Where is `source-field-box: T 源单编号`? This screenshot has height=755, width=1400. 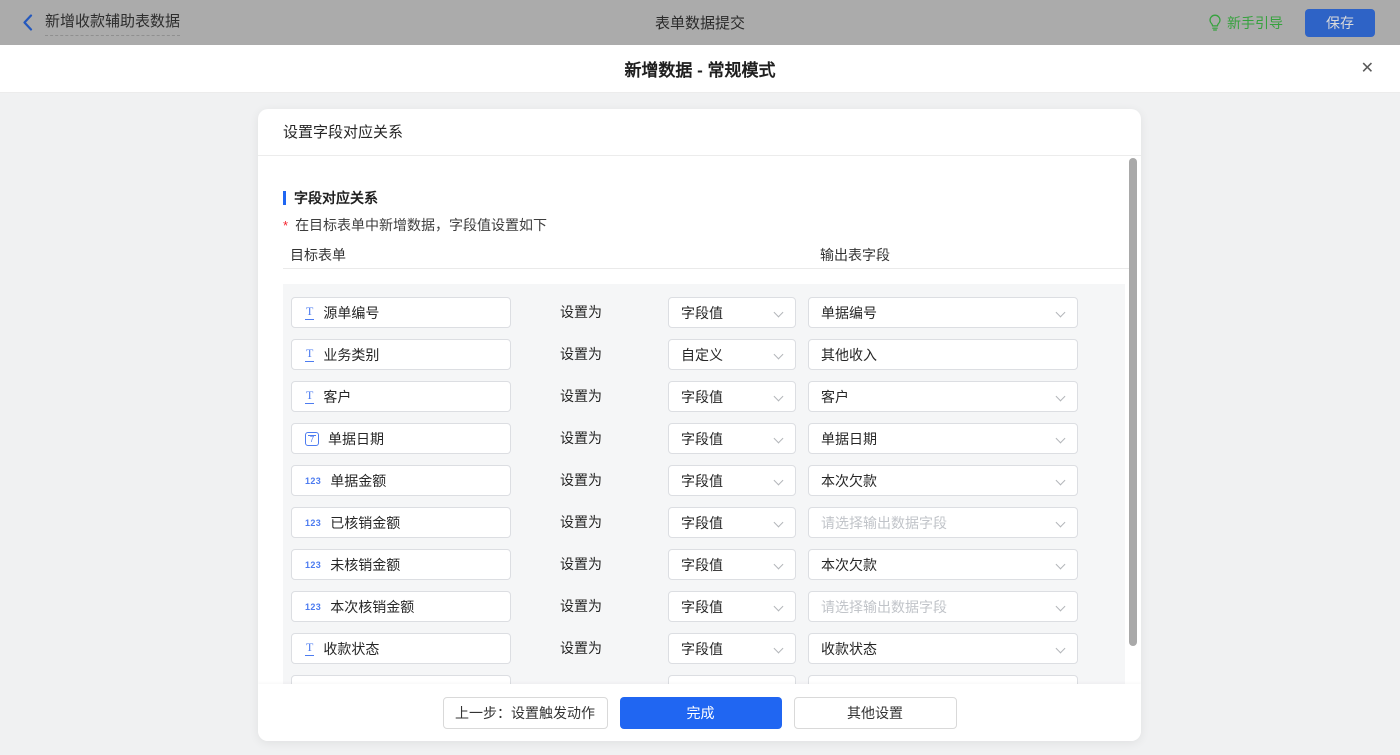
source-field-box: T 源单编号 is located at coordinates (401, 312).